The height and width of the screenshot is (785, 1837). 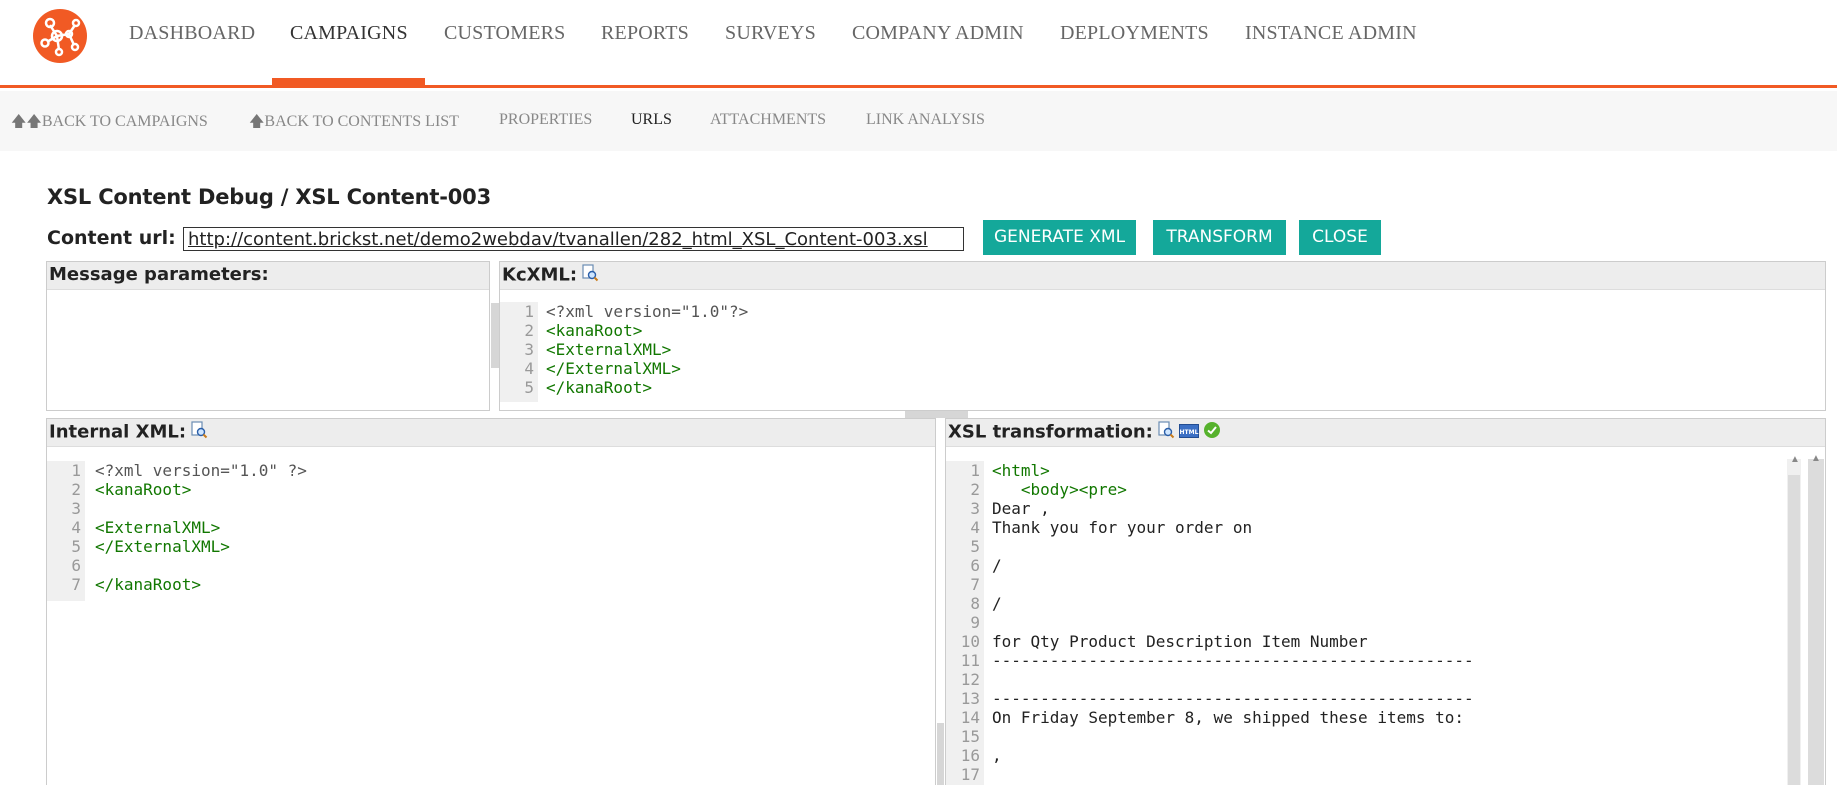 I want to click on content-url-label: Content url:, so click(x=111, y=238).